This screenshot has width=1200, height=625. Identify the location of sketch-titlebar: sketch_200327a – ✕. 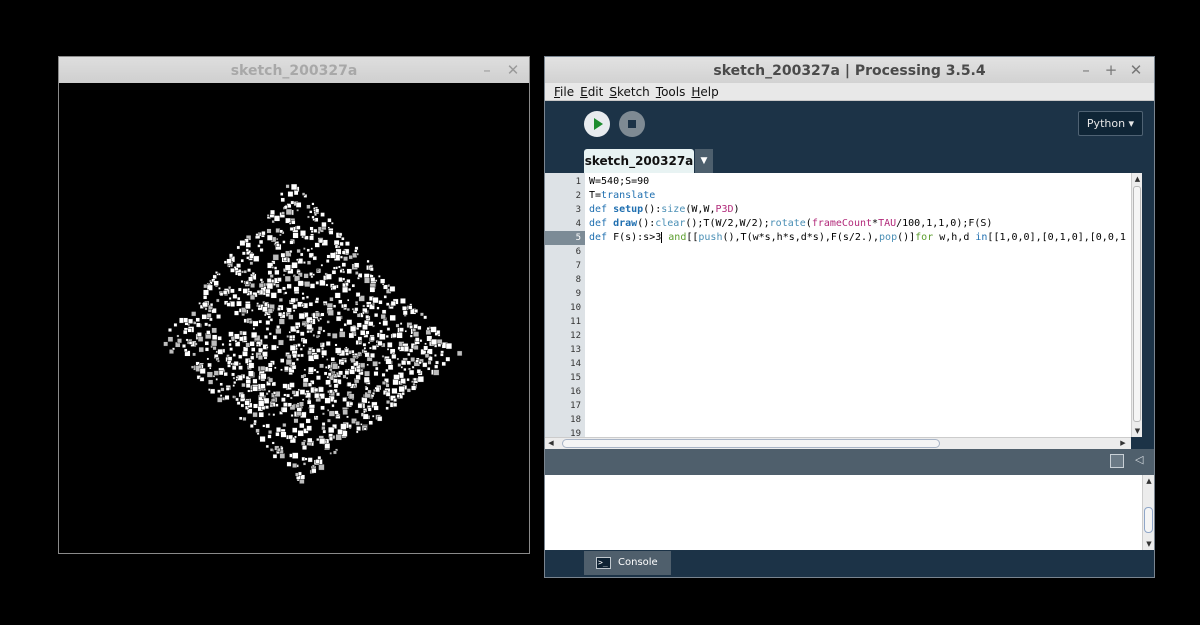
(294, 70).